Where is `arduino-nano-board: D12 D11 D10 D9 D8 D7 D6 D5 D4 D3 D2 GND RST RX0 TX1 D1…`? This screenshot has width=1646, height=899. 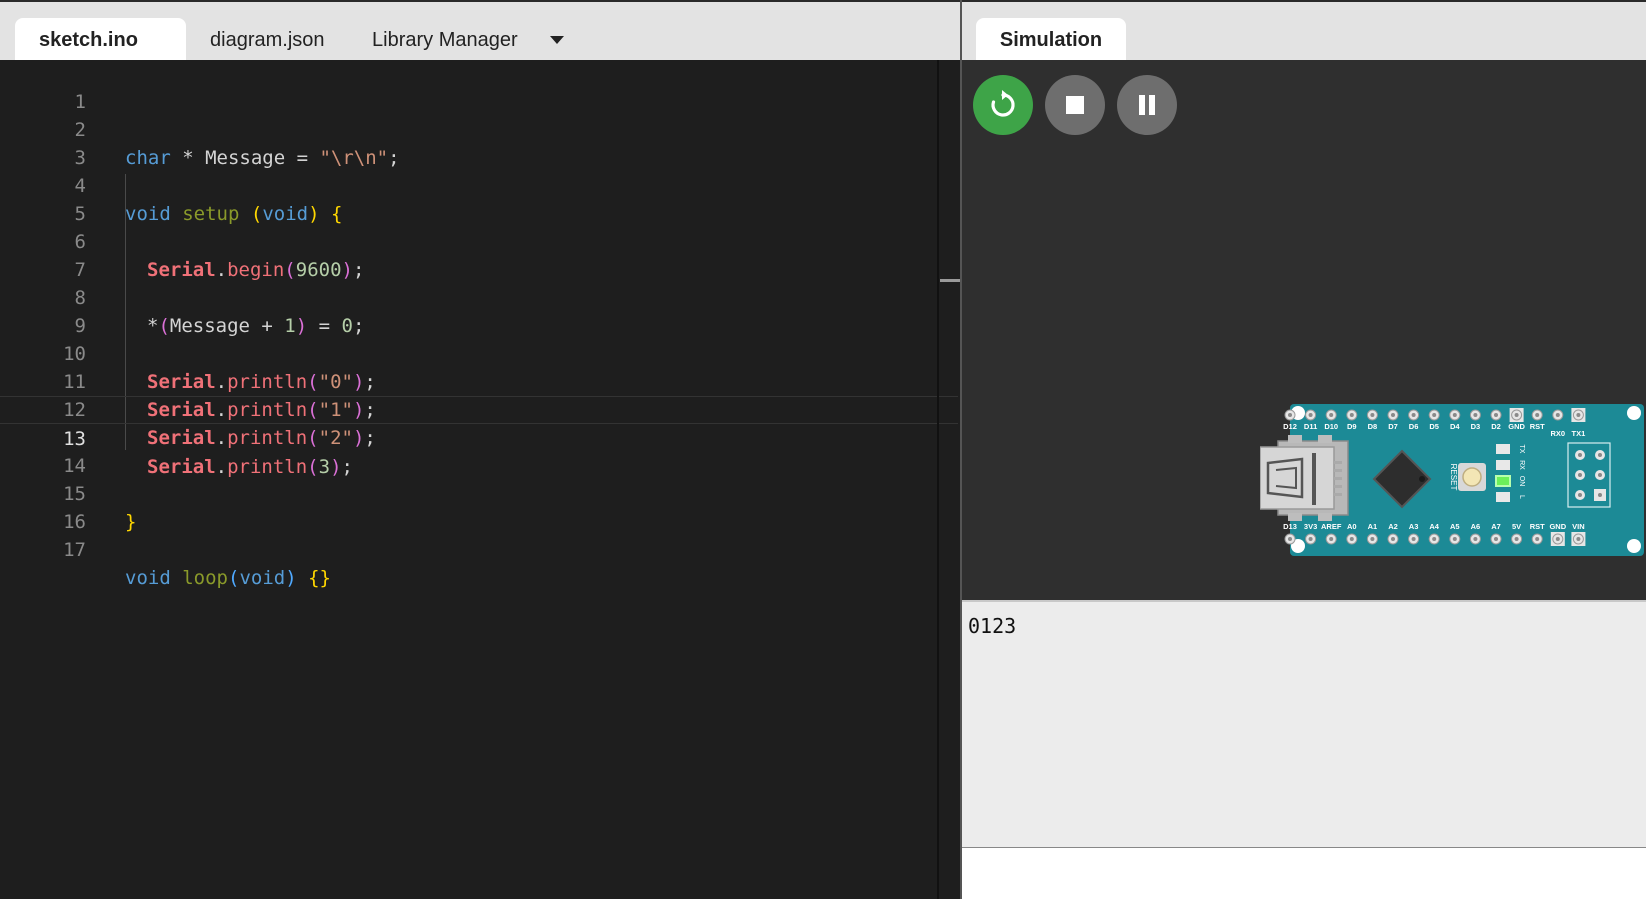
arduino-nano-board: D12 D11 D10 D9 D8 D7 D6 D5 D4 D3 D2 GND RST RX0 TX1 D1… is located at coordinates (1452, 480).